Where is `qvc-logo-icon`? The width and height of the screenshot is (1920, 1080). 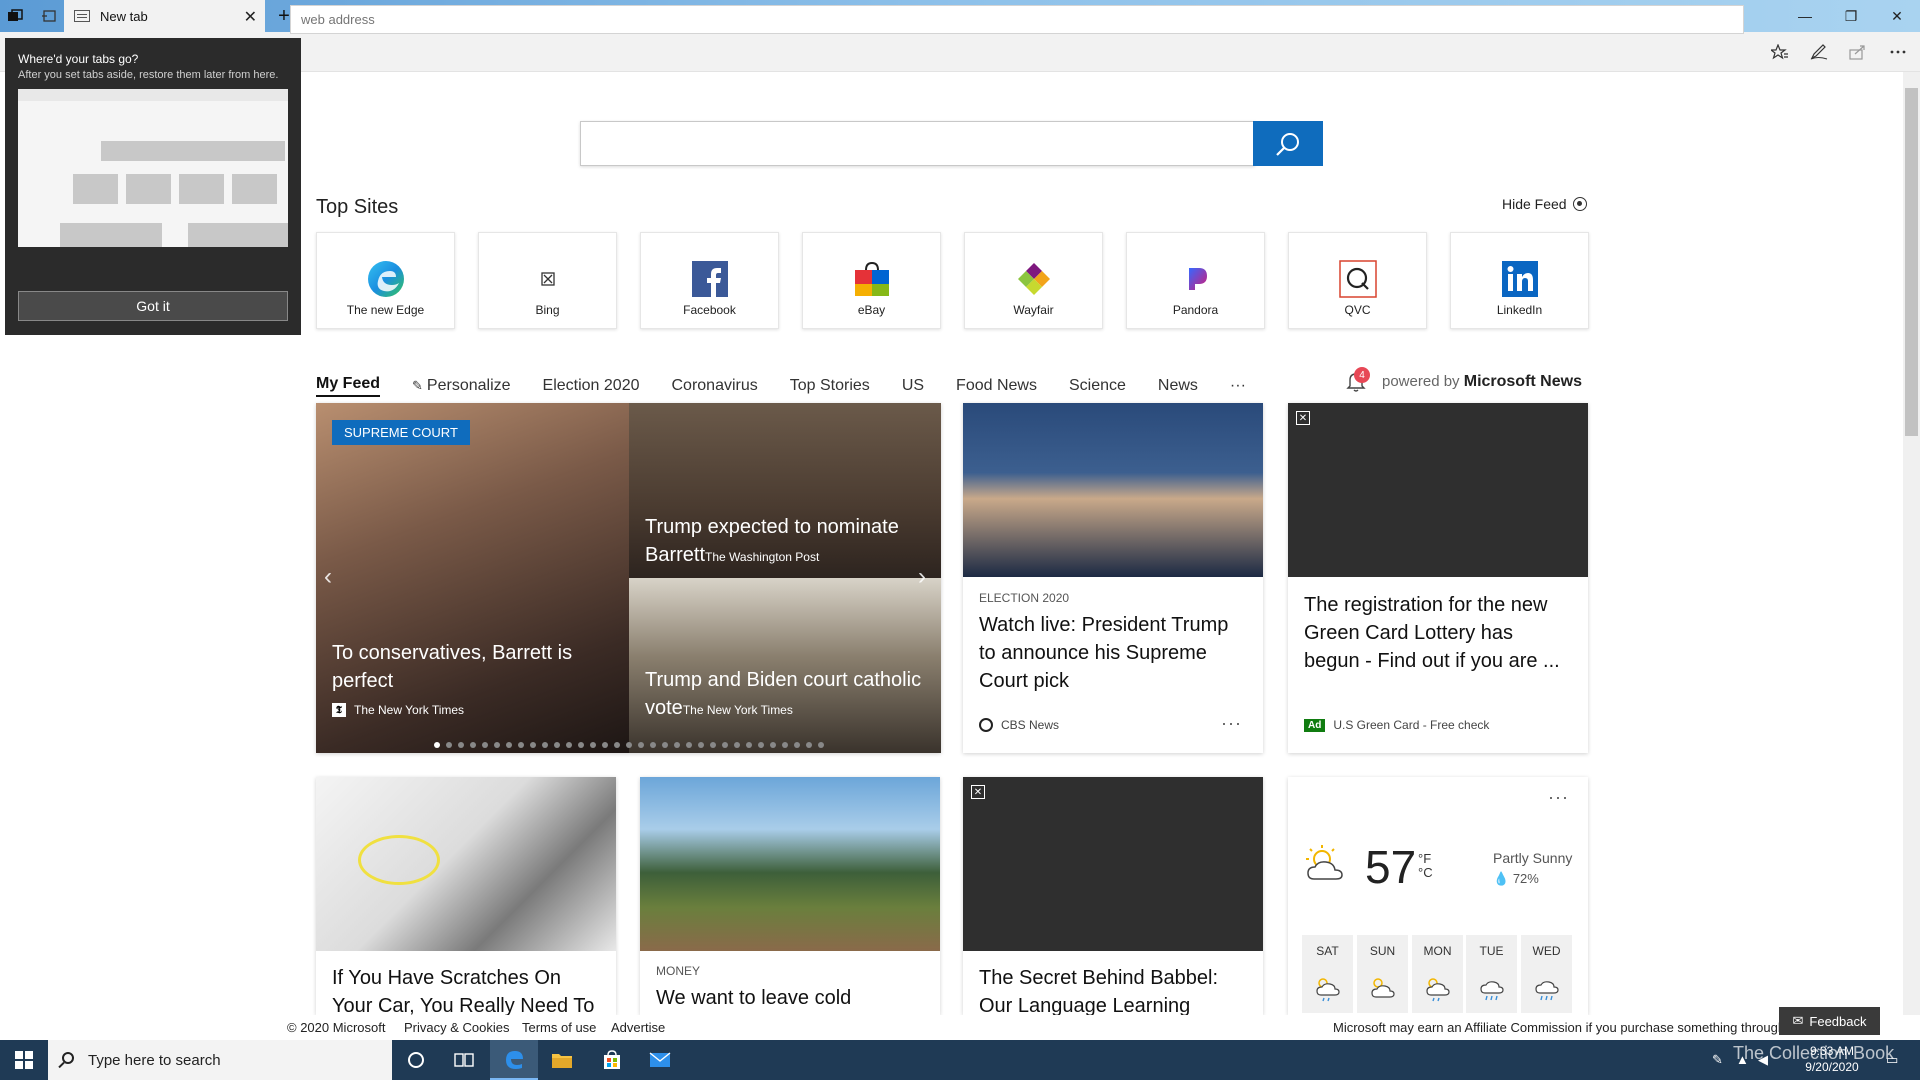 qvc-logo-icon is located at coordinates (1358, 279).